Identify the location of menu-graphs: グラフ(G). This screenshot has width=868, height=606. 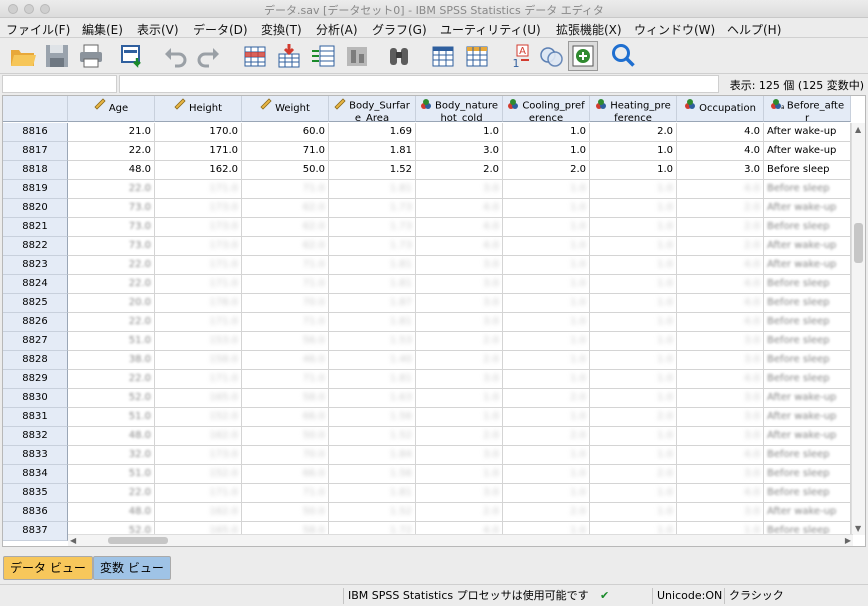
(399, 29).